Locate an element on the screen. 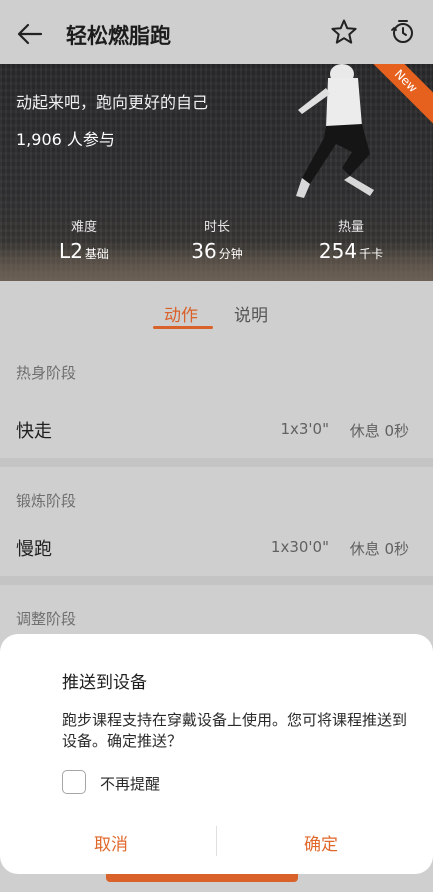 The image size is (433, 892). dialog-message: 跑步课程支持在穿戴设备上使用。您可将课程推送到设备。确定推送？ is located at coordinates (235, 730).